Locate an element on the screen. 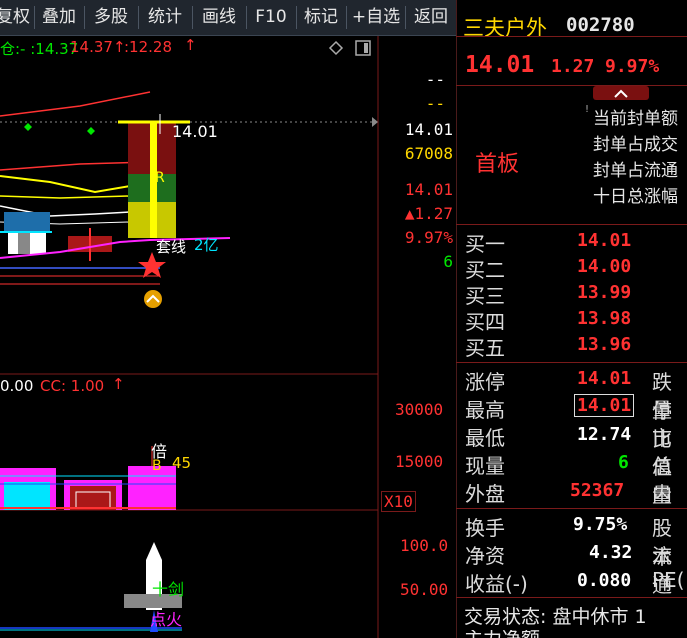  info-line: 十日总涨幅 is located at coordinates (635, 197).